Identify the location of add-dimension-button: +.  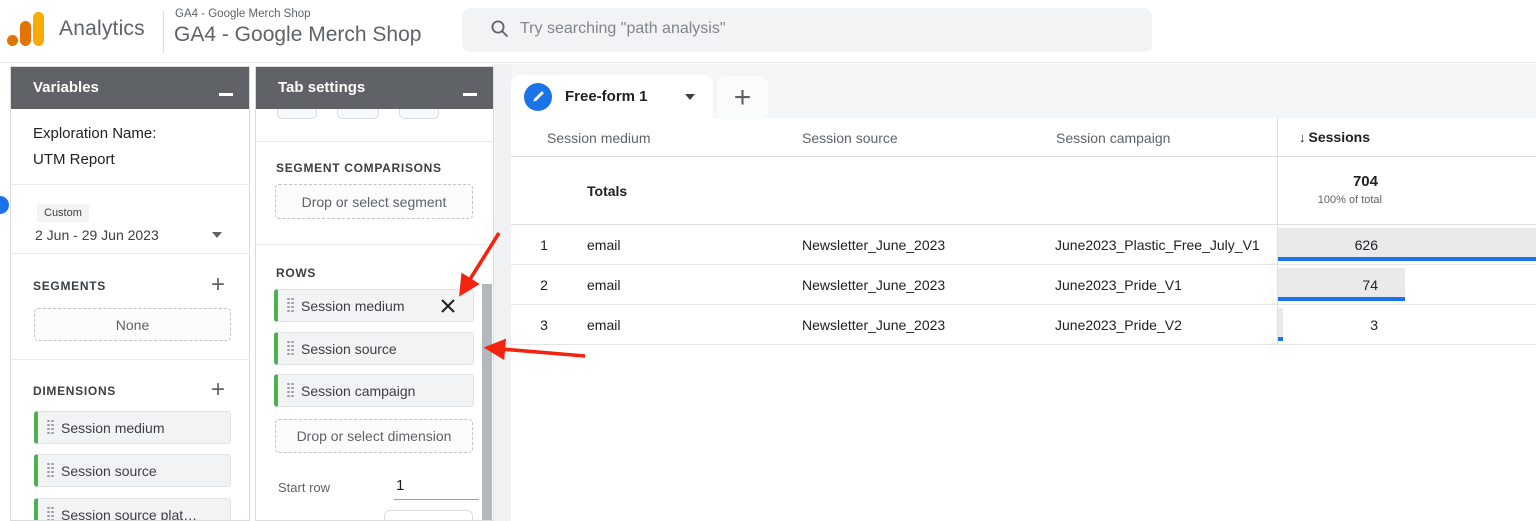
(218, 390).